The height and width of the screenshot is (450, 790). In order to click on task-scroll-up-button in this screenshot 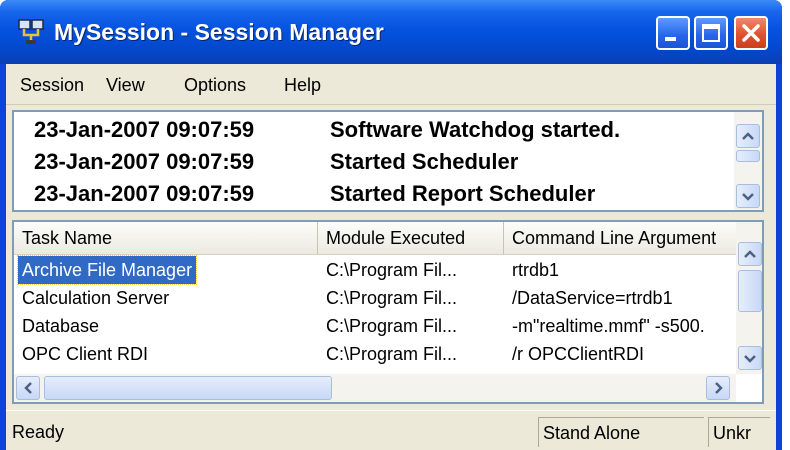, I will do `click(750, 254)`.